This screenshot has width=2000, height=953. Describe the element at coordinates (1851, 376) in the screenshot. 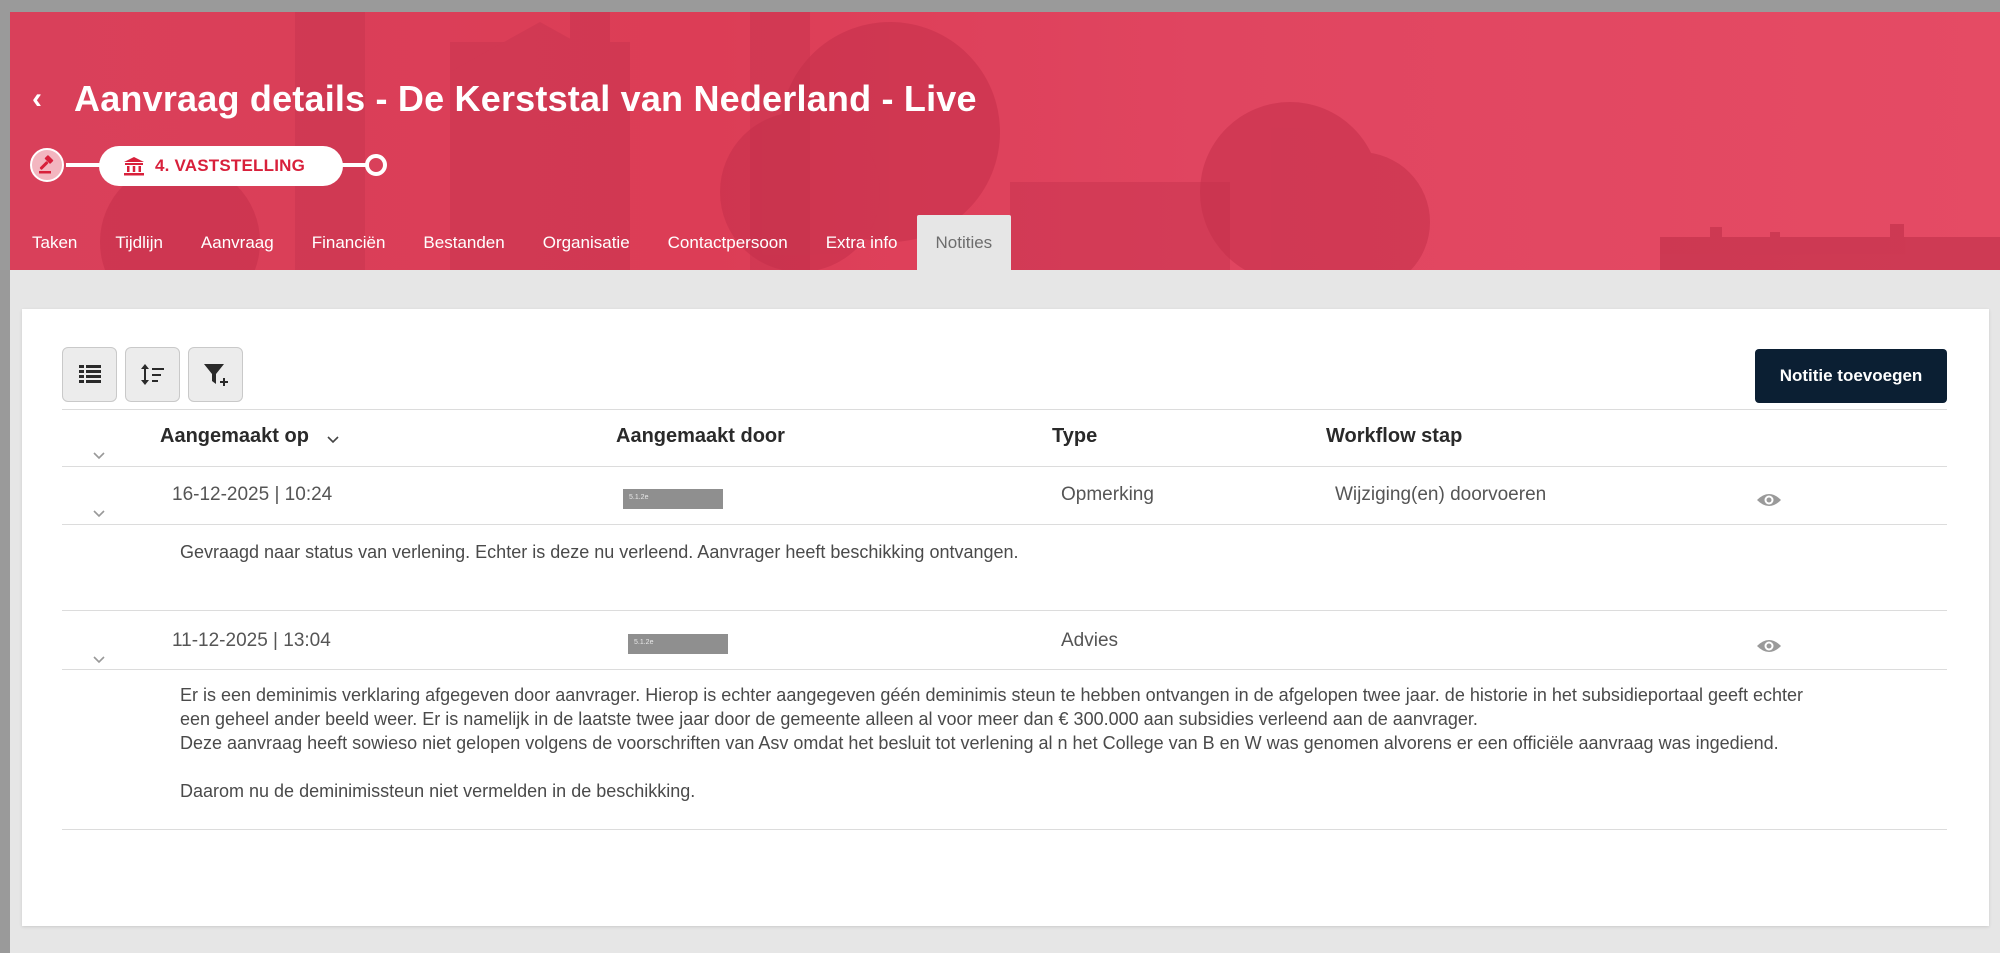

I see `add-note-button: Notitie toevoegen` at that location.